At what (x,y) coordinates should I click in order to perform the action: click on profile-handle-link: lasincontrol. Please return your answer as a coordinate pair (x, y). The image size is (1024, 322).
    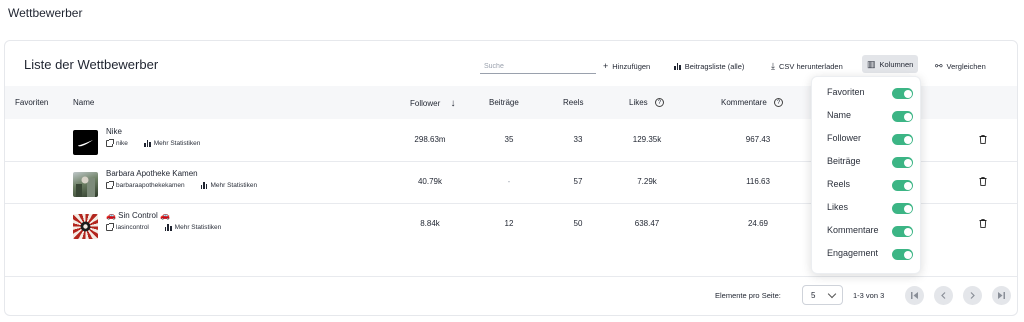
    Looking at the image, I should click on (132, 227).